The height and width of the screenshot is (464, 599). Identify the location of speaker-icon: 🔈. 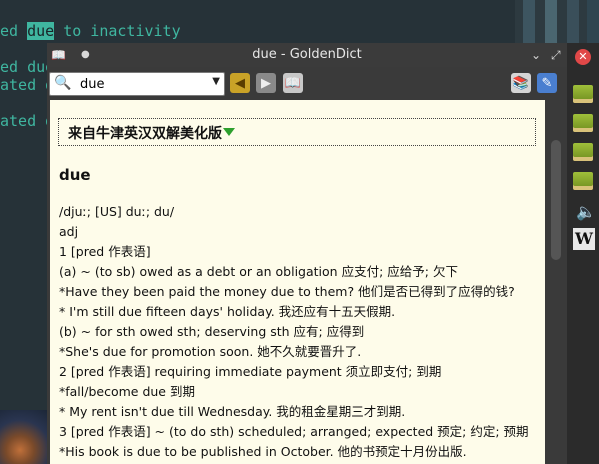
(586, 211).